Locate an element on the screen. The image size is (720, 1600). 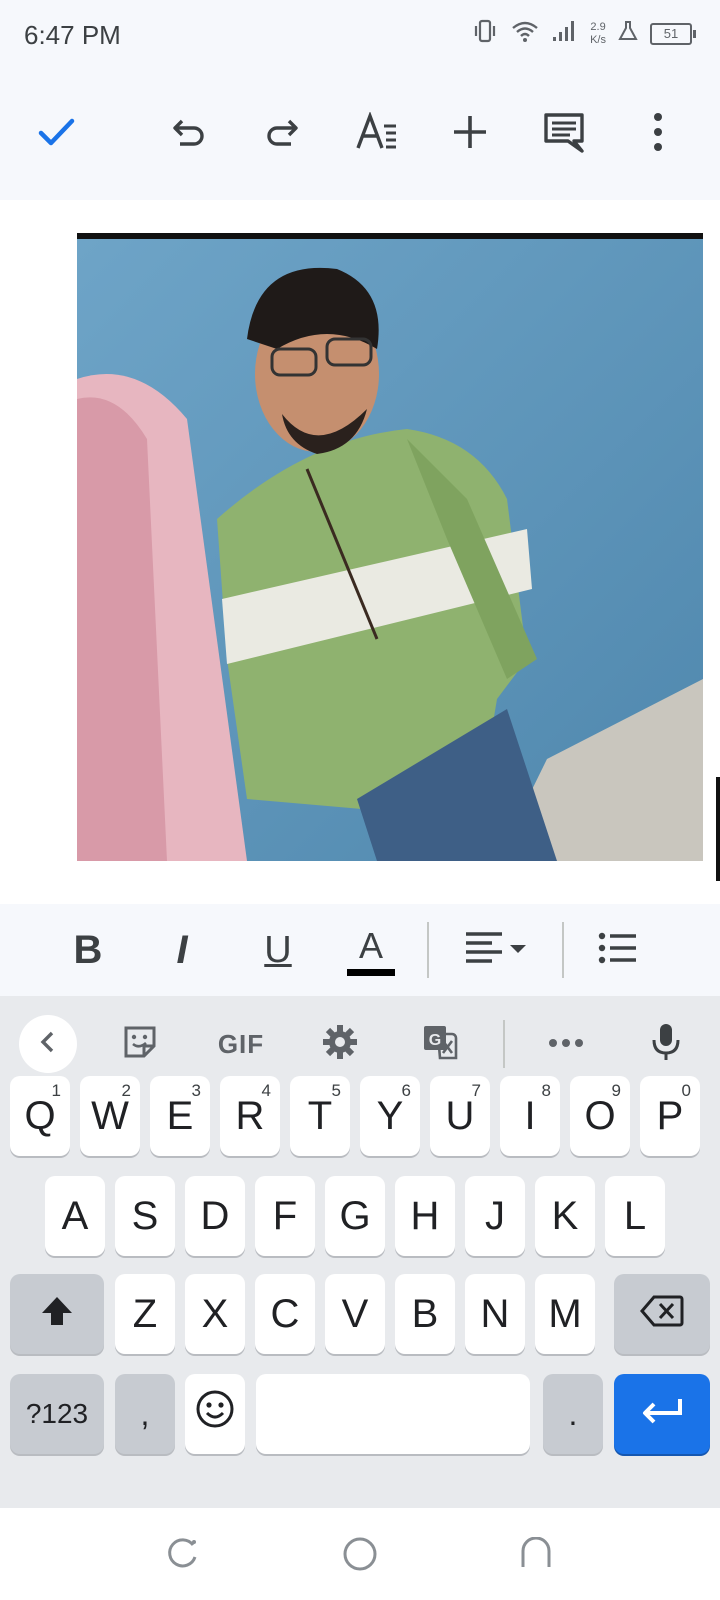
align-left-icon is located at coordinates (497, 950).